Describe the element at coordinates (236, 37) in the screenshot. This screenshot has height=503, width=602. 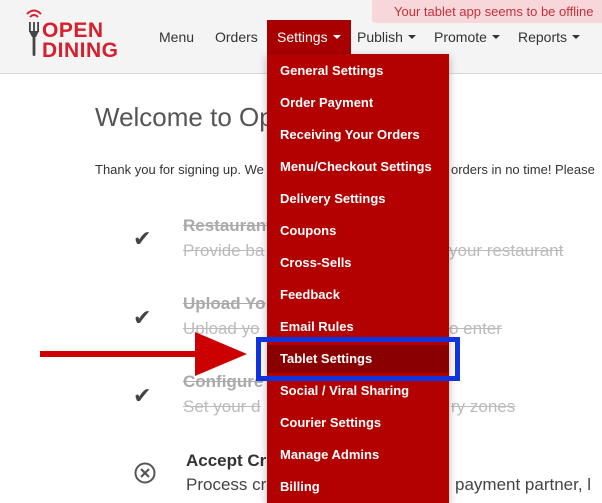
I see `nav-orders: Orders` at that location.